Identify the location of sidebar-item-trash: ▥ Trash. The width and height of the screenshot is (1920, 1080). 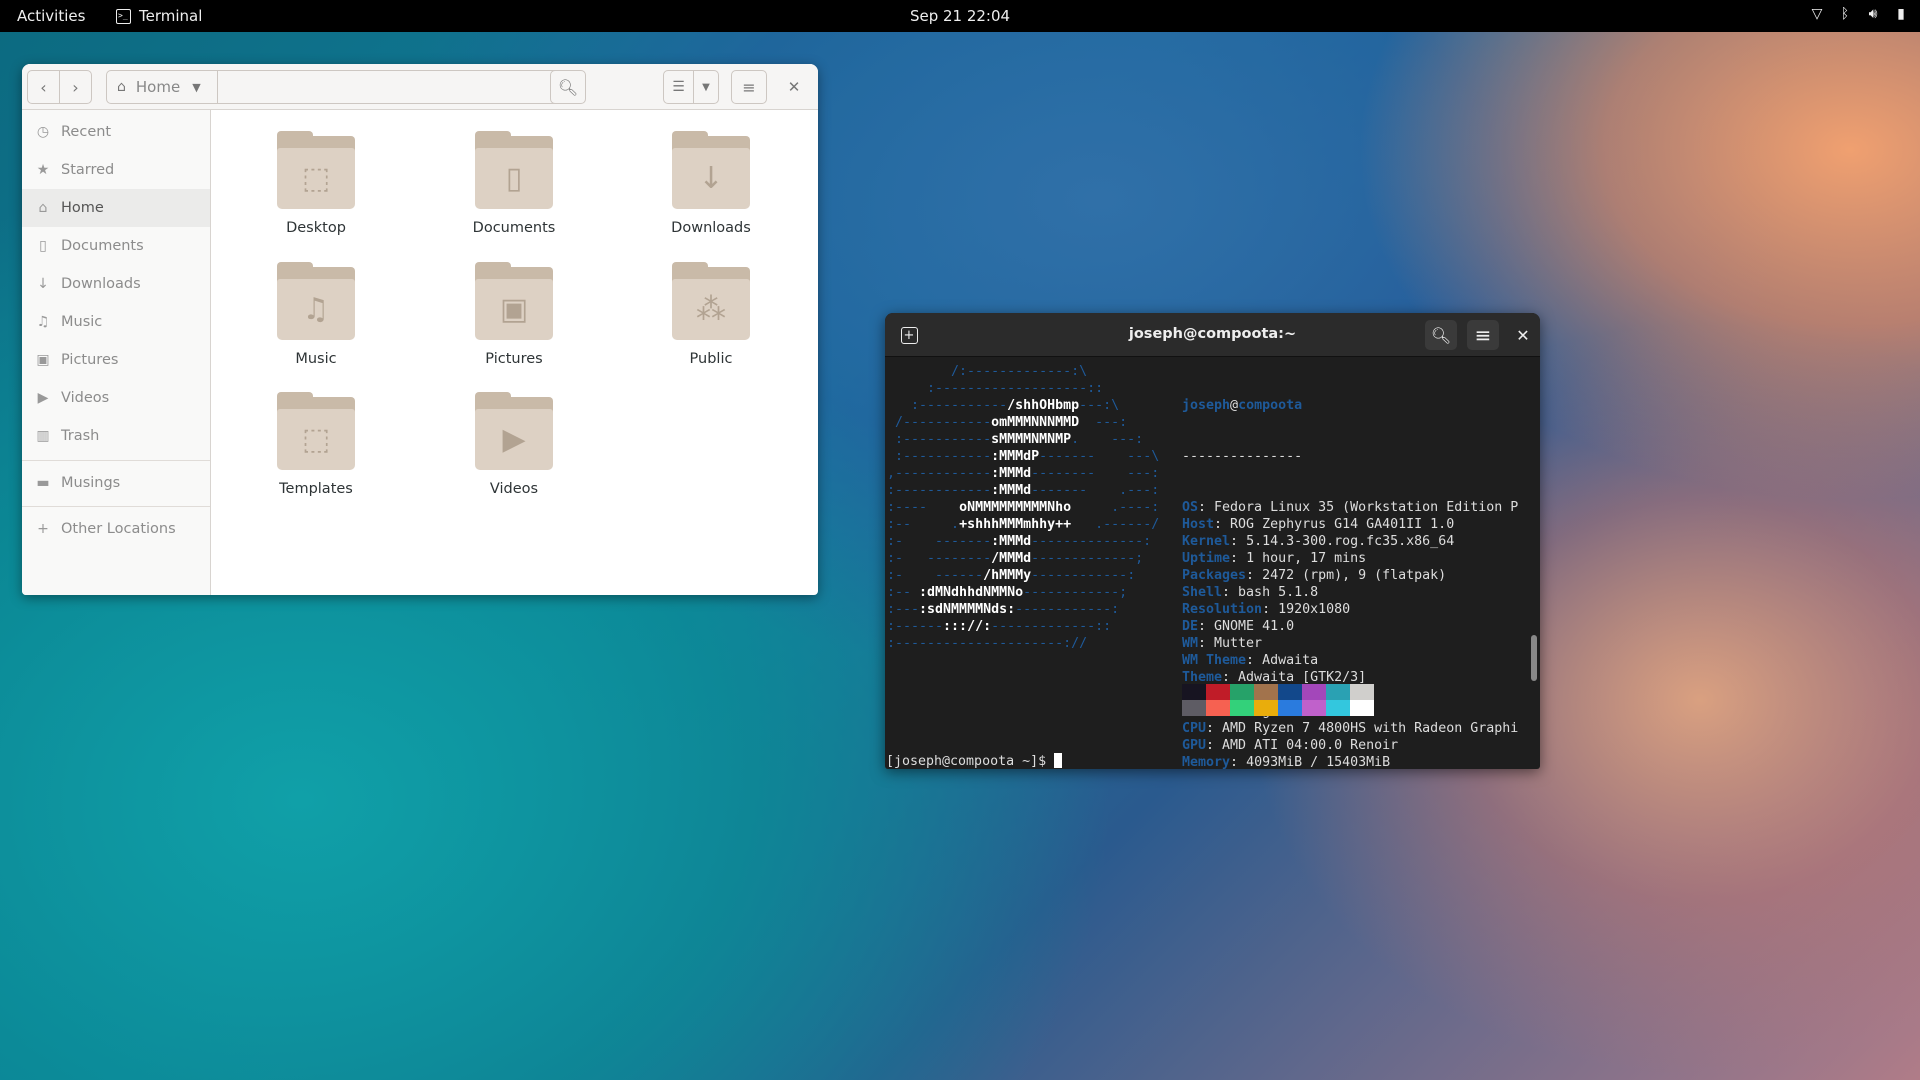
(116, 436).